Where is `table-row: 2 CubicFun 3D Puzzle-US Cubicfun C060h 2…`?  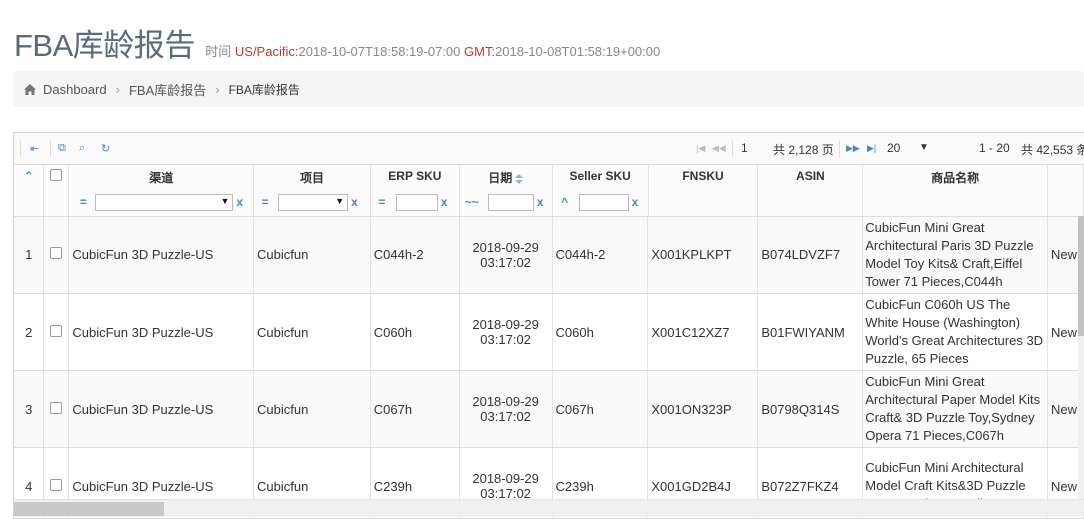 table-row: 2 CubicFun 3D Puzzle-US Cubicfun C060h 2… is located at coordinates (549, 332).